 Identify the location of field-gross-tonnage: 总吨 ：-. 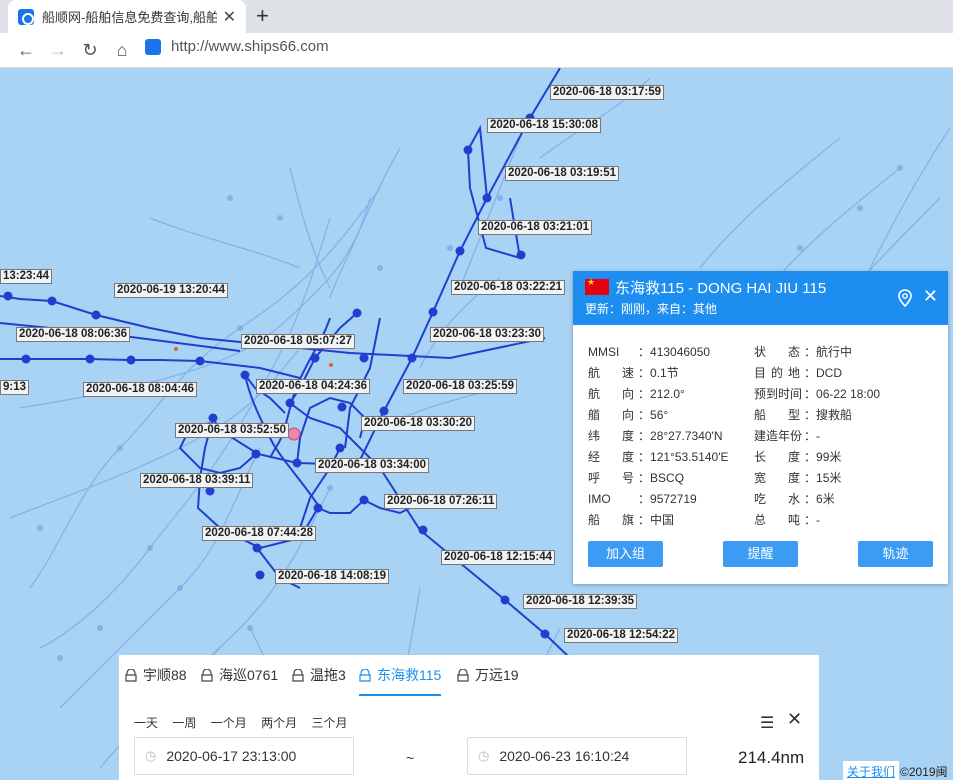
(787, 520).